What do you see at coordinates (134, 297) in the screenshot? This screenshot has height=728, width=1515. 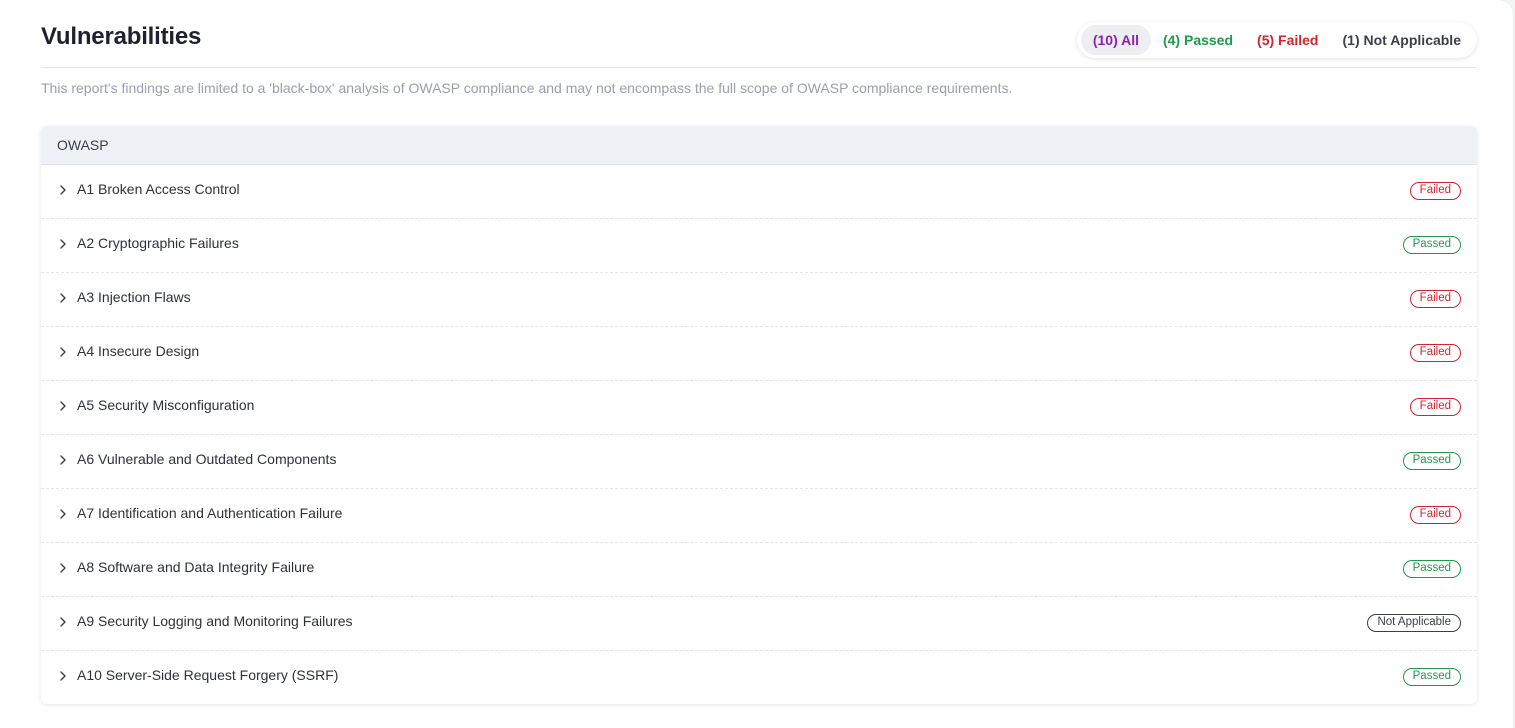 I see `row-label: A3 Injection Flaws` at bounding box center [134, 297].